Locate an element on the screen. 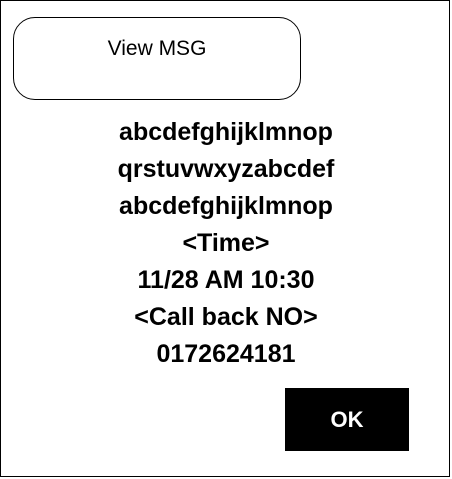 The image size is (452, 479). message-text-line-3: abcdefghijklmnop is located at coordinates (226, 206).